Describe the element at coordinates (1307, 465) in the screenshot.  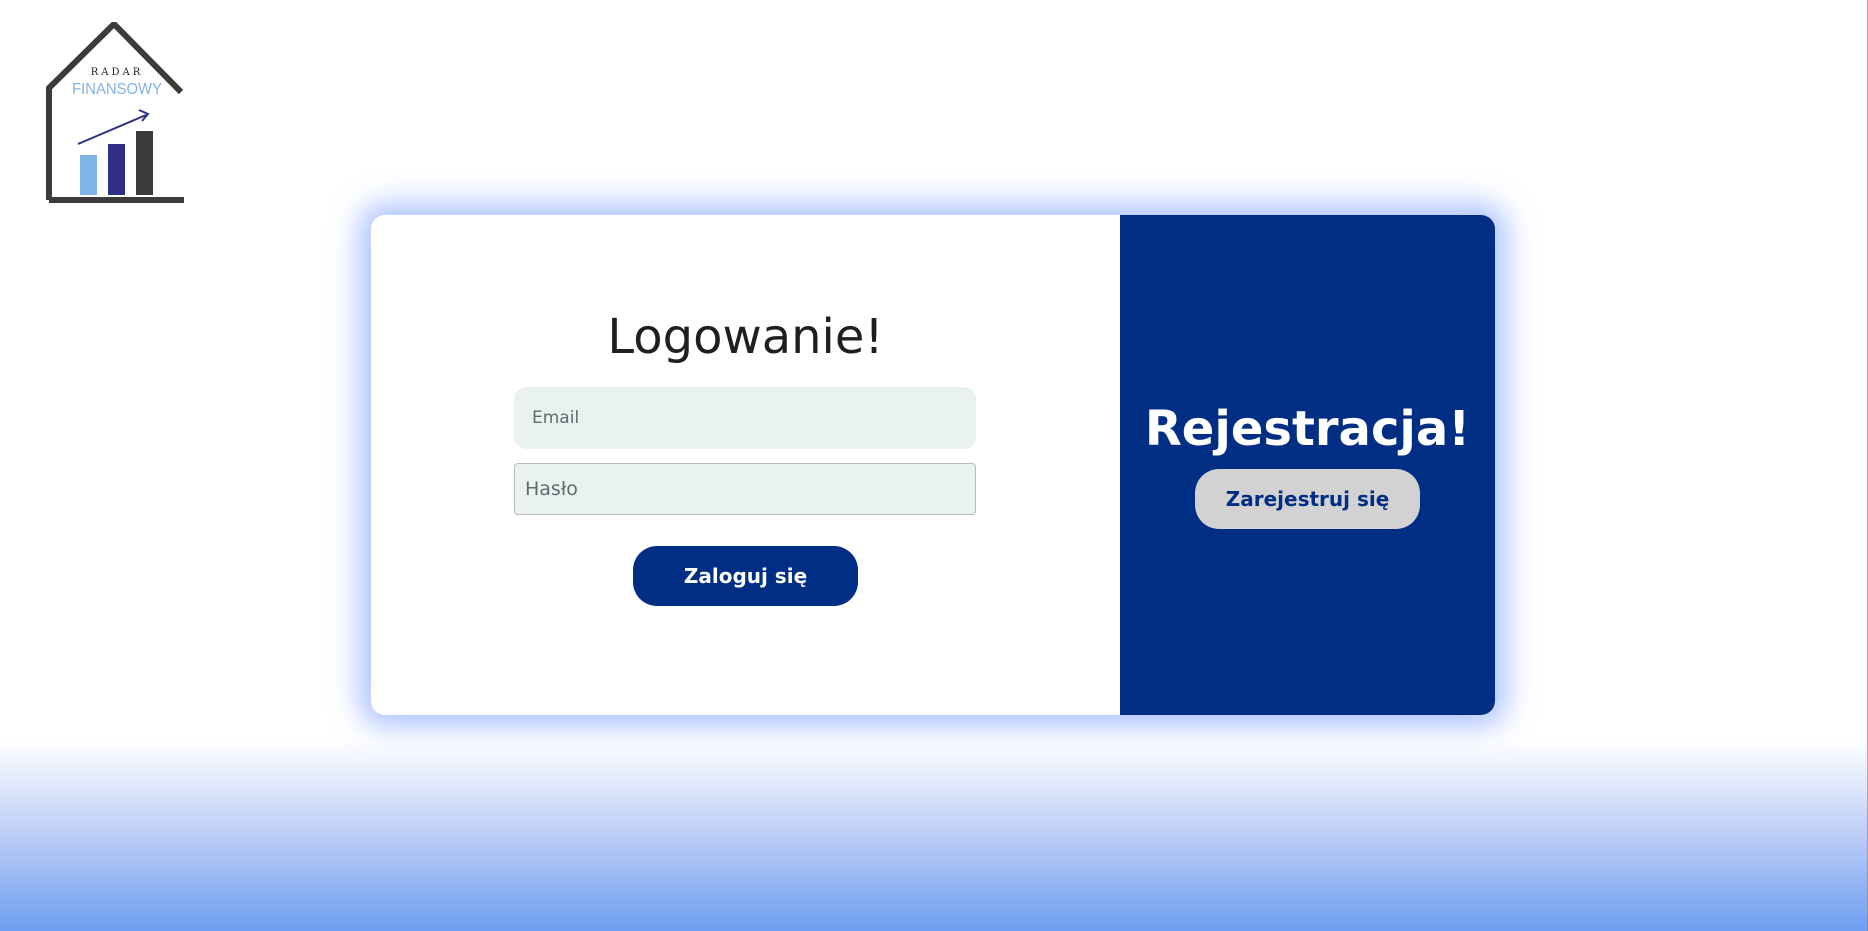
I see `register-panel: Rejestracja! Zarejestruj się` at that location.